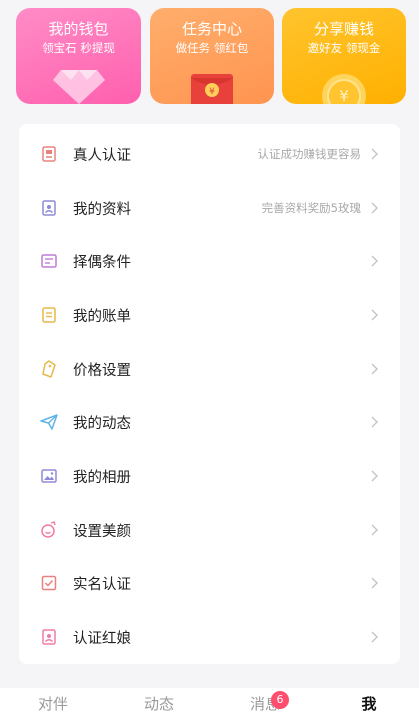 This screenshot has height=722, width=419. Describe the element at coordinates (49, 476) in the screenshot. I see `photo-icon` at that location.